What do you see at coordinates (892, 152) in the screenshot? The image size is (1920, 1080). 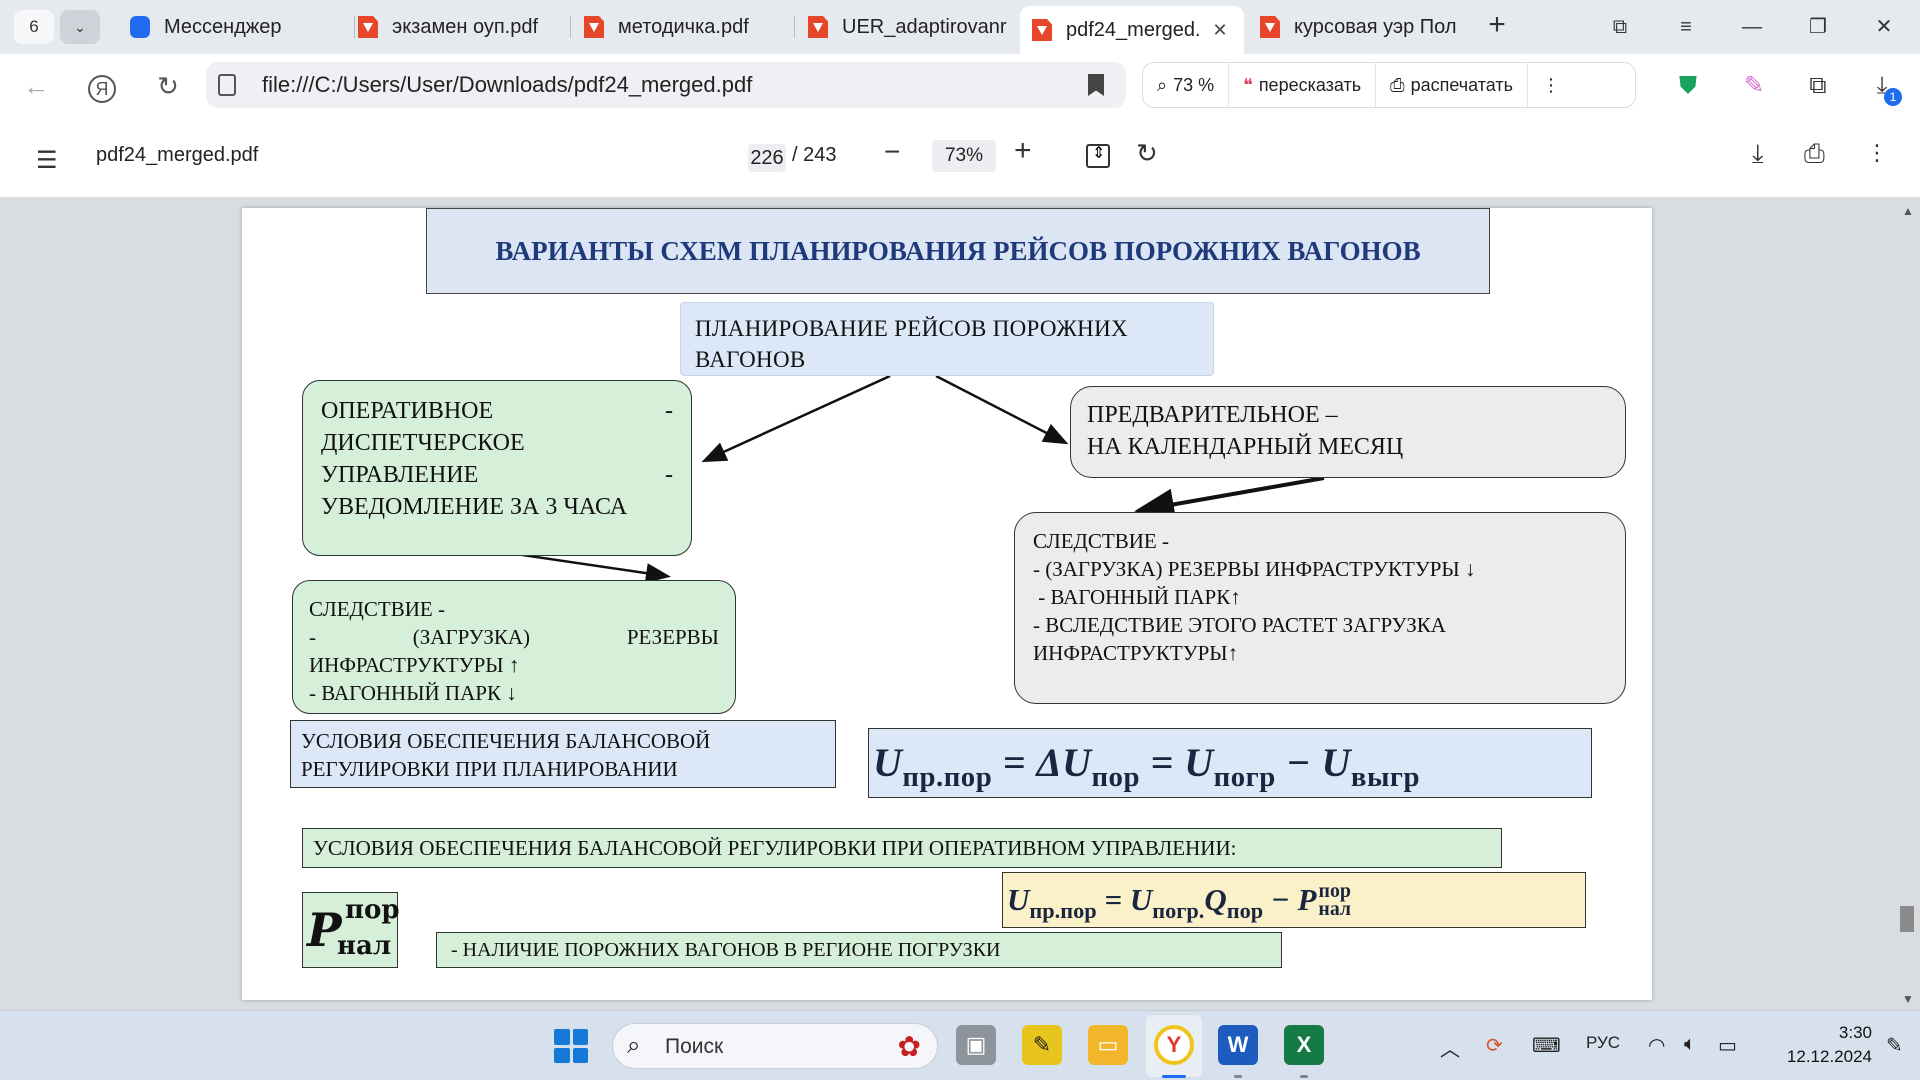 I see `zoom-out-icon: −` at bounding box center [892, 152].